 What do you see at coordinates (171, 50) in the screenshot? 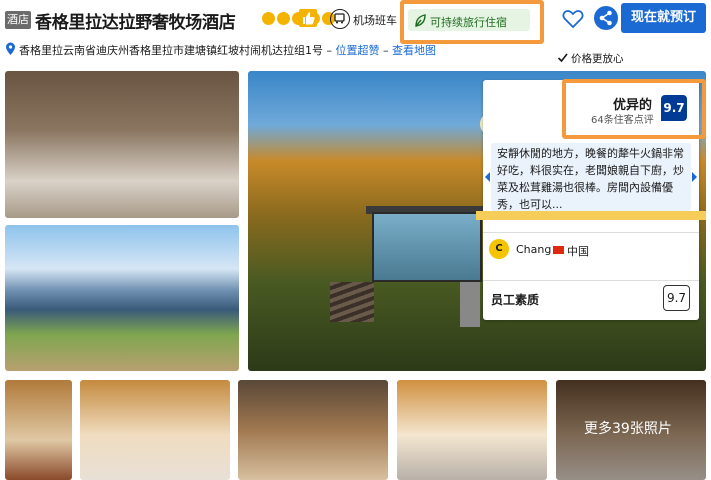
I see `address-text: 香格里拉云南省迪庆州香格里拉市建塘镇红坡村闹机达拉组1号` at bounding box center [171, 50].